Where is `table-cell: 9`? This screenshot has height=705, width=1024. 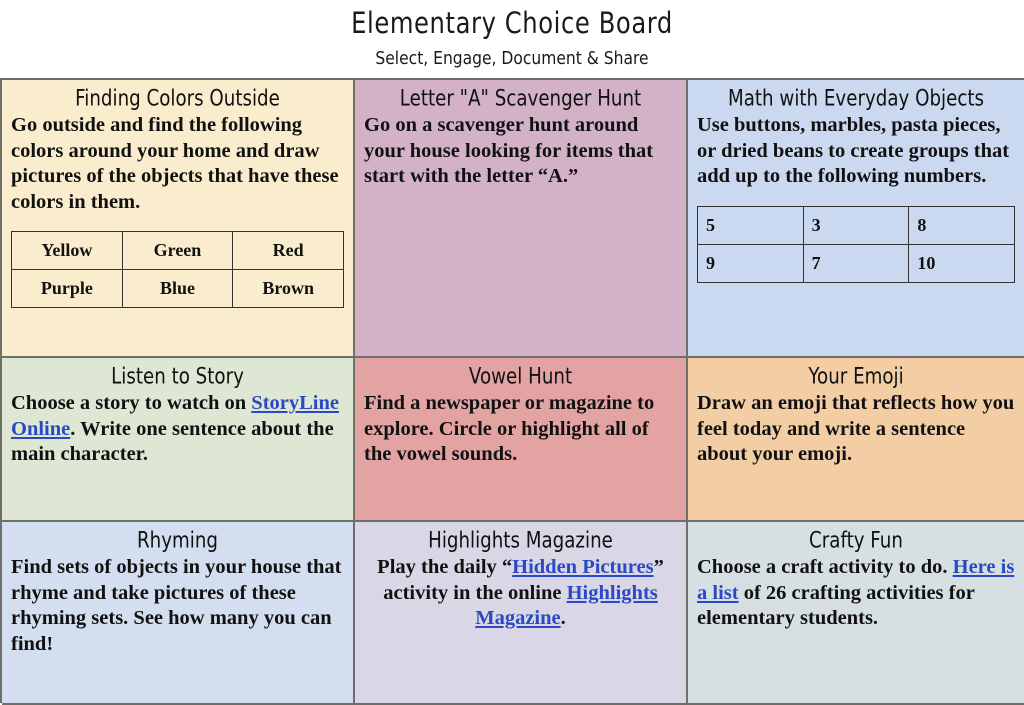 table-cell: 9 is located at coordinates (750, 263).